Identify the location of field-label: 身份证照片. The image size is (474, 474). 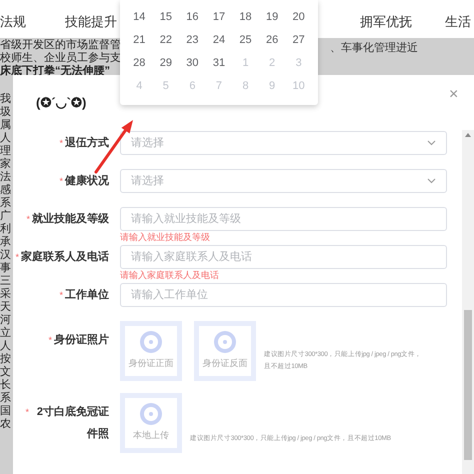
(81, 340).